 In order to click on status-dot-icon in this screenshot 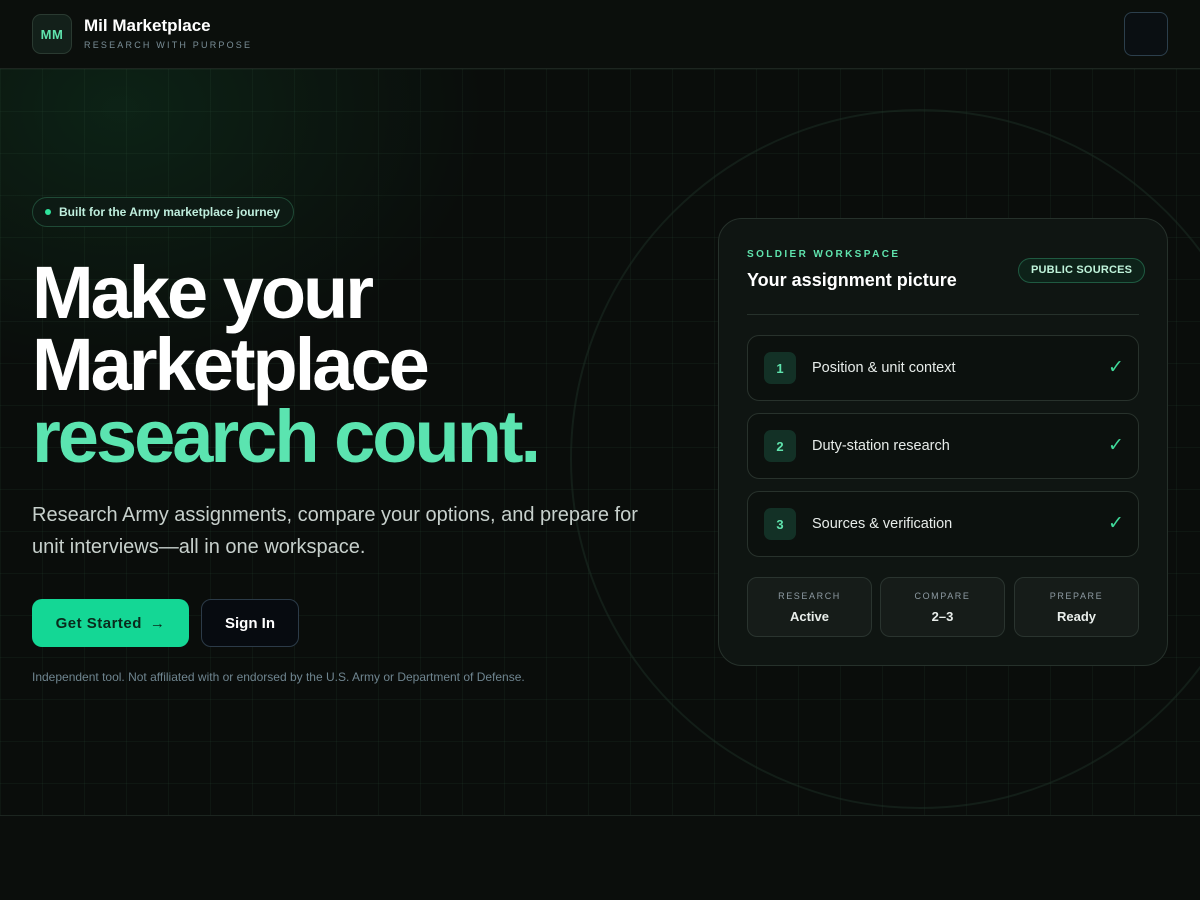, I will do `click(48, 212)`.